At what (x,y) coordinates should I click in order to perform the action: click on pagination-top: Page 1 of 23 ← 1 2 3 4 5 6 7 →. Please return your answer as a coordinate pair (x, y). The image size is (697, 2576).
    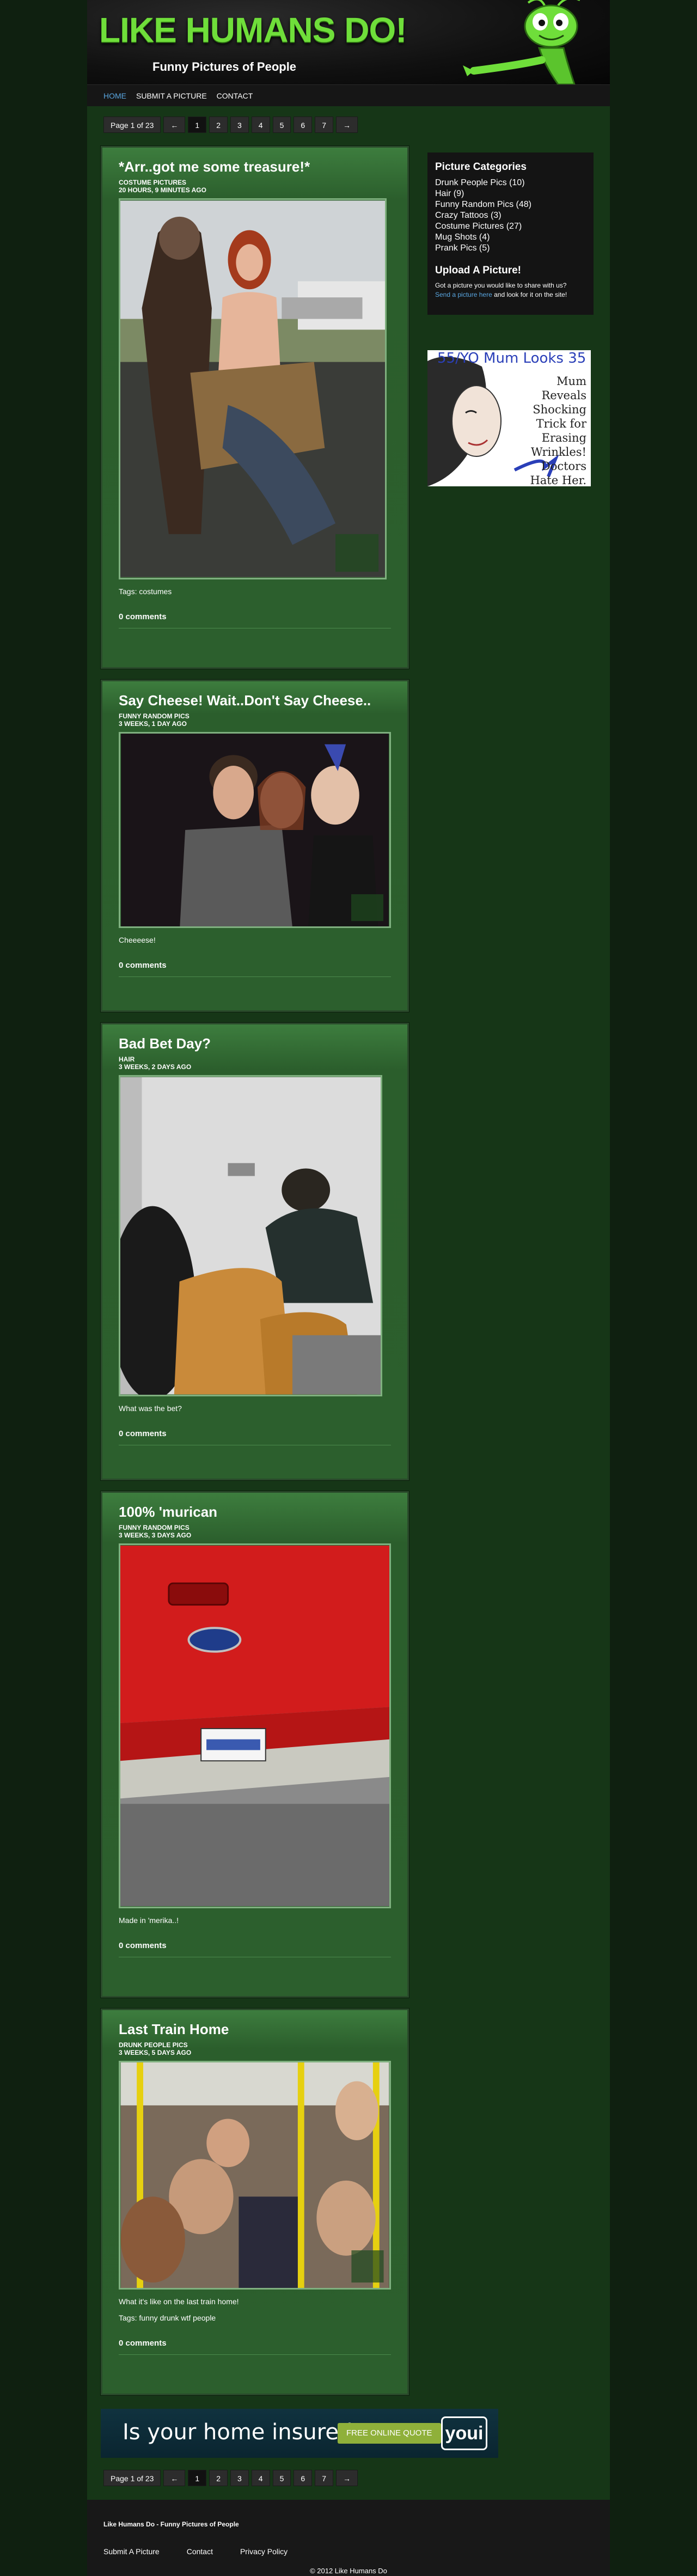
    Looking at the image, I should click on (231, 125).